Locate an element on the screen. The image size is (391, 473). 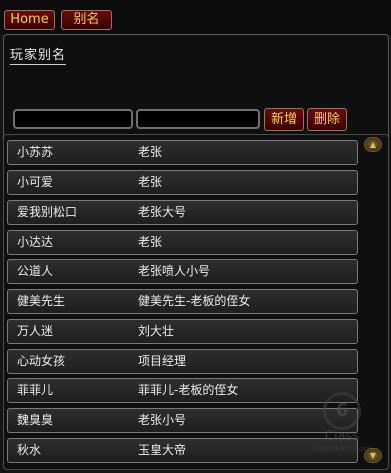
list-row: 菲菲儿 菲菲儿-老板的侄女 is located at coordinates (182, 390).